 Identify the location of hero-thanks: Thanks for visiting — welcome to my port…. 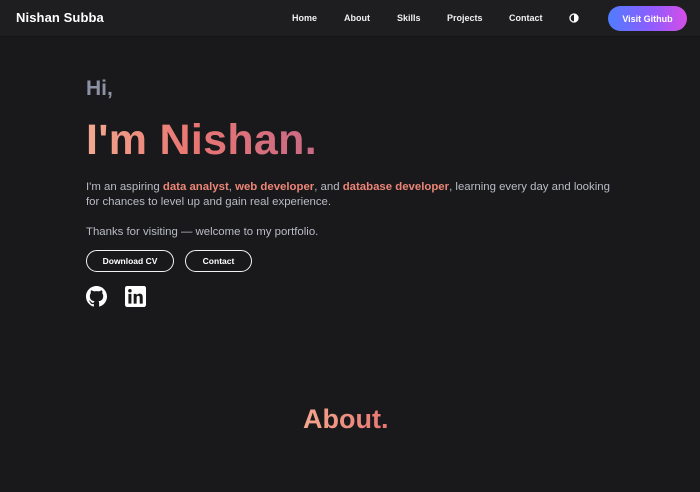
(202, 232).